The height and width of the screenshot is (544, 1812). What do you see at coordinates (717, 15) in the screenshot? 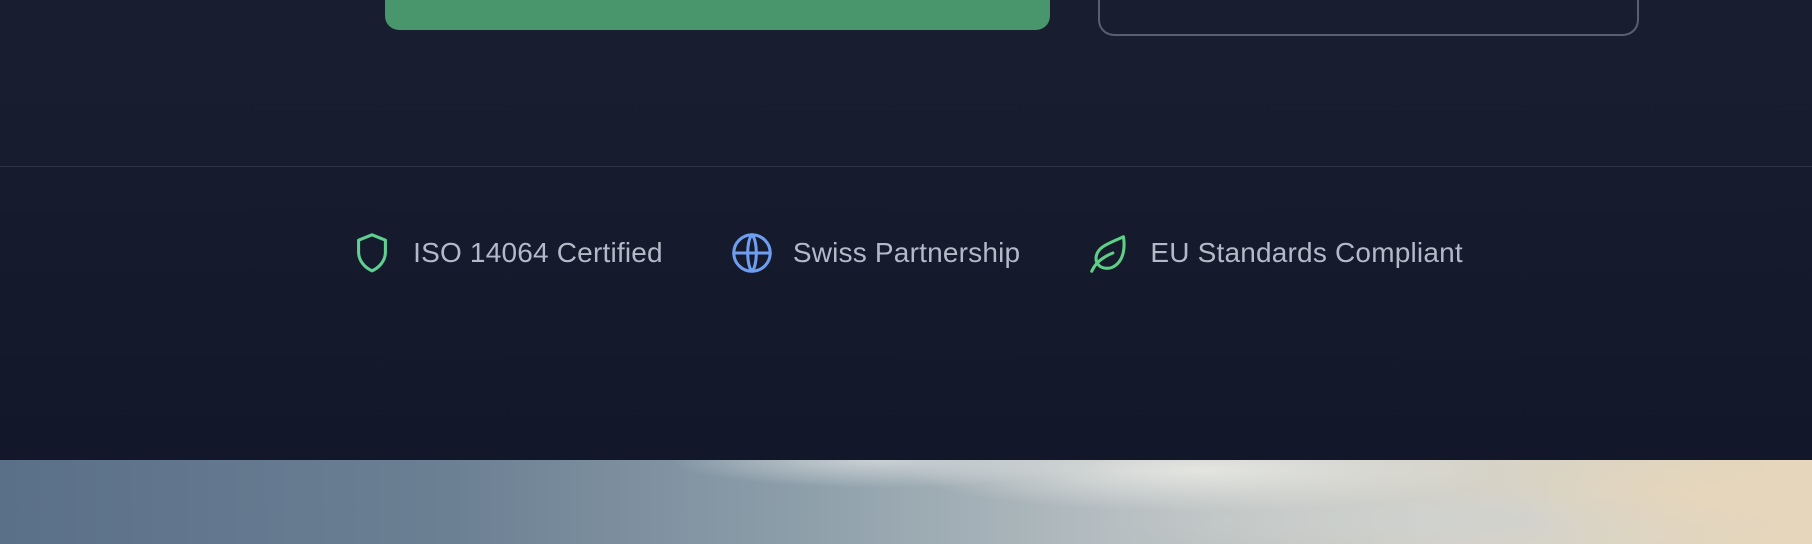
I see `primary-cta-button` at bounding box center [717, 15].